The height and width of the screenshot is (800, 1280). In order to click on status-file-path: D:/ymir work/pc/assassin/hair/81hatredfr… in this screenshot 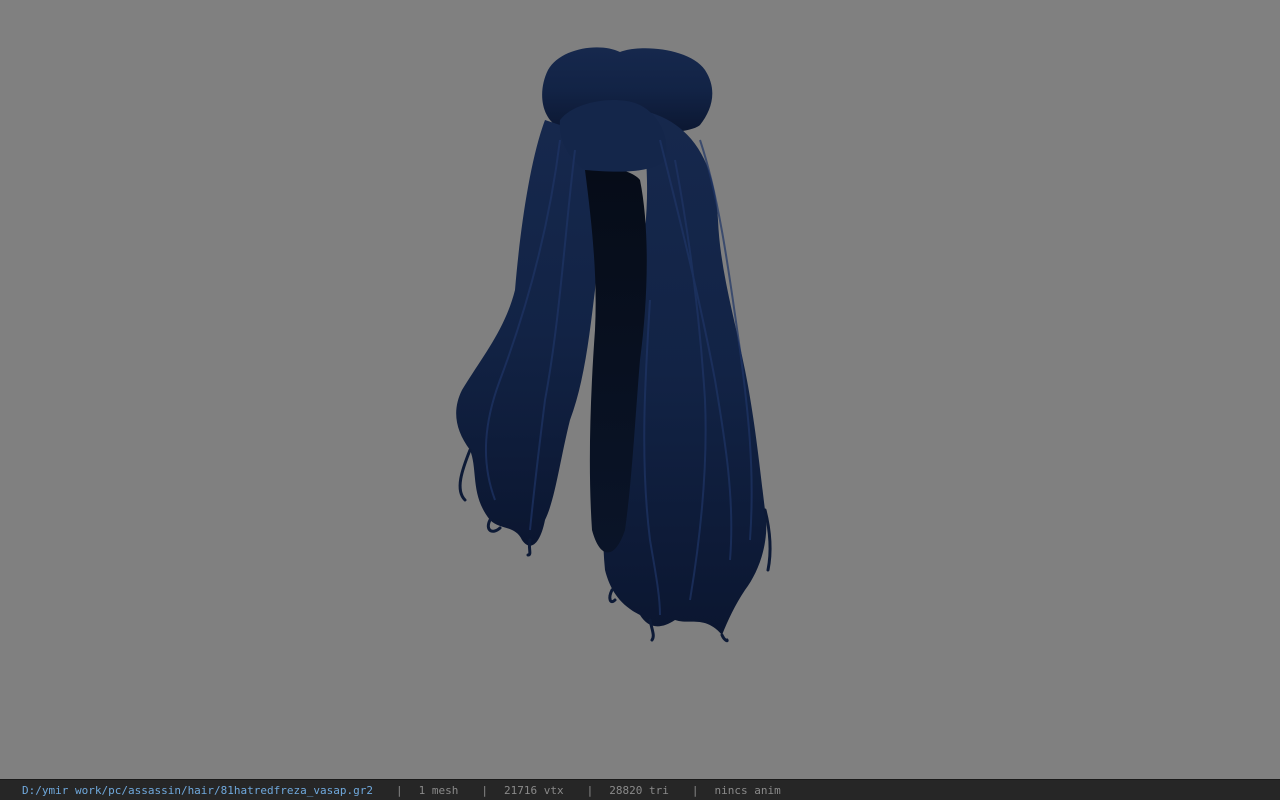, I will do `click(197, 790)`.